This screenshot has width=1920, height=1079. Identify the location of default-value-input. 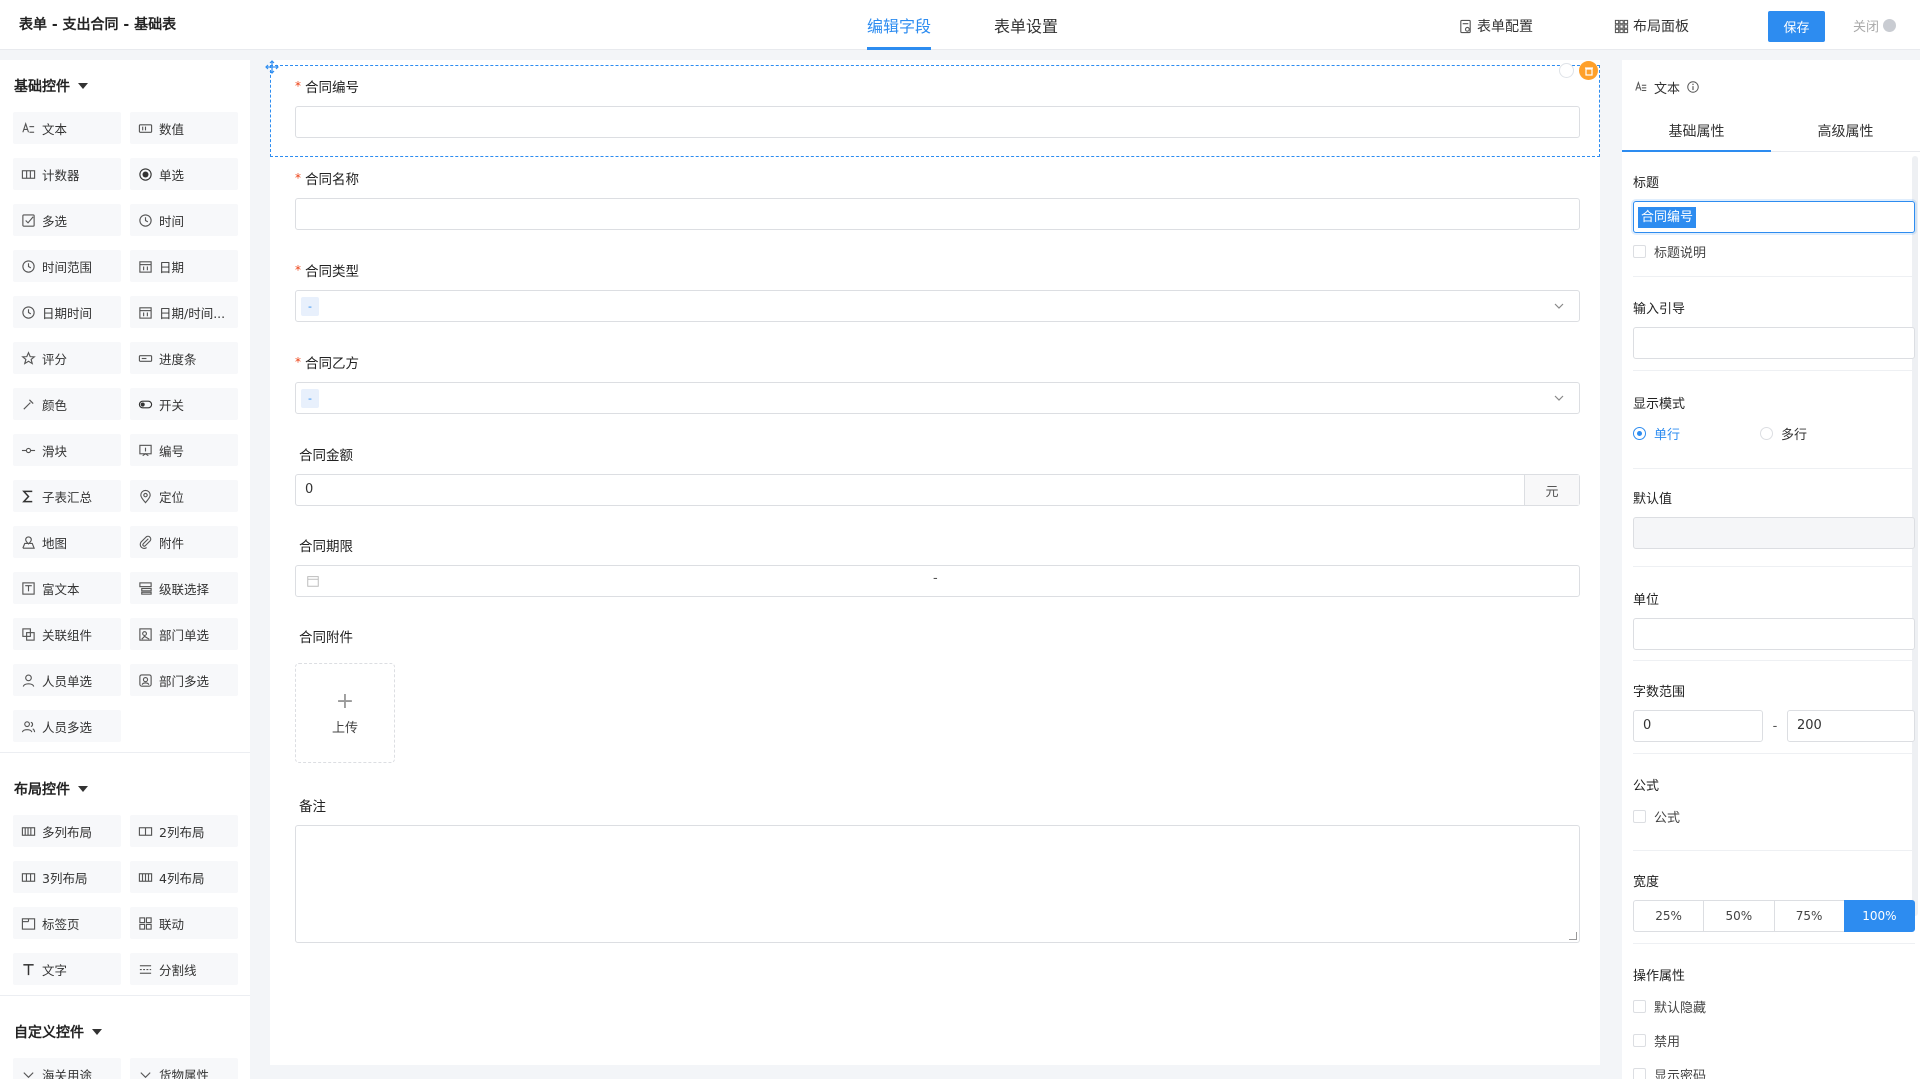
(1774, 533).